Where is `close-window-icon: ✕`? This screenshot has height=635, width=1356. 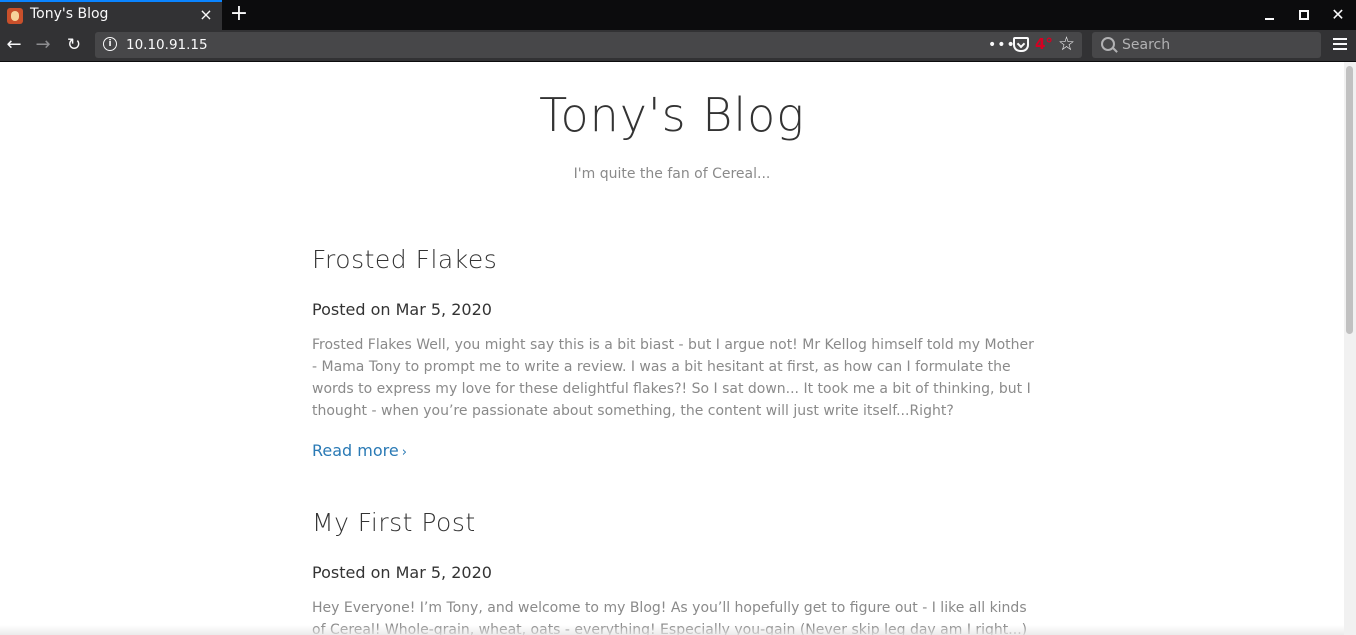 close-window-icon: ✕ is located at coordinates (1338, 15).